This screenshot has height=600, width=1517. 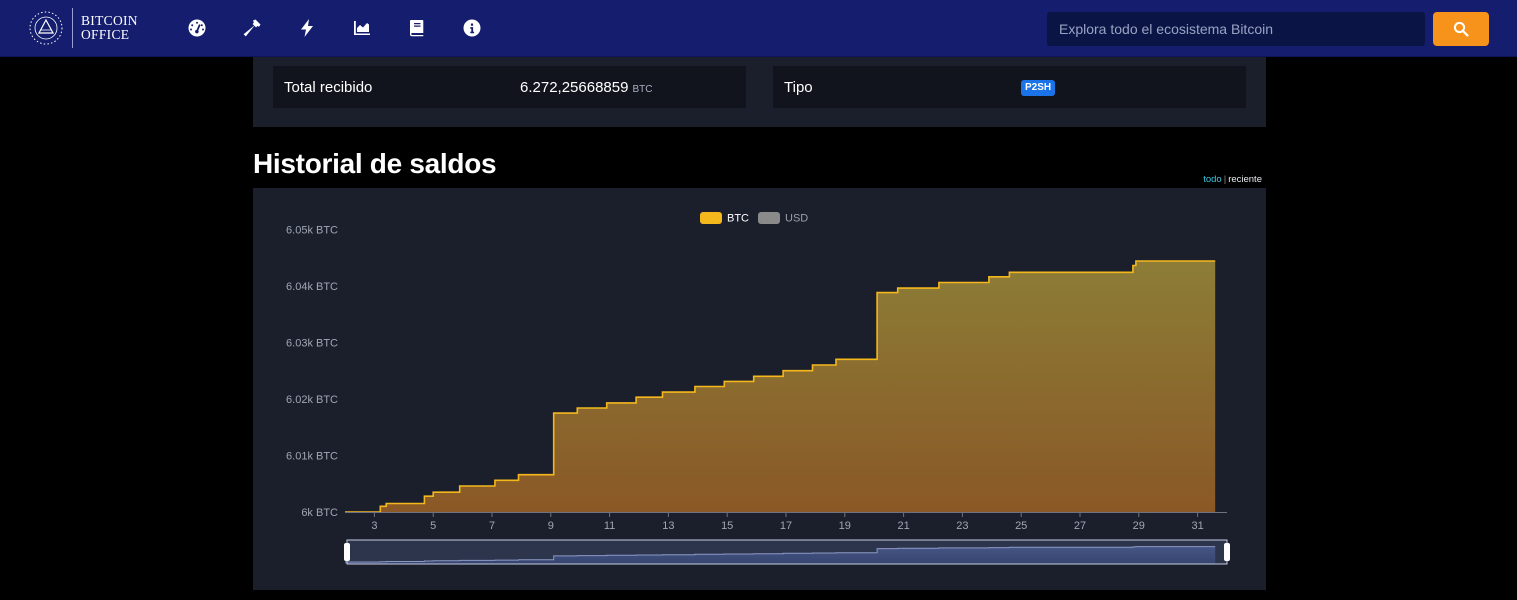 What do you see at coordinates (312, 456) in the screenshot?
I see `y-tick-label: 6.01k BTC` at bounding box center [312, 456].